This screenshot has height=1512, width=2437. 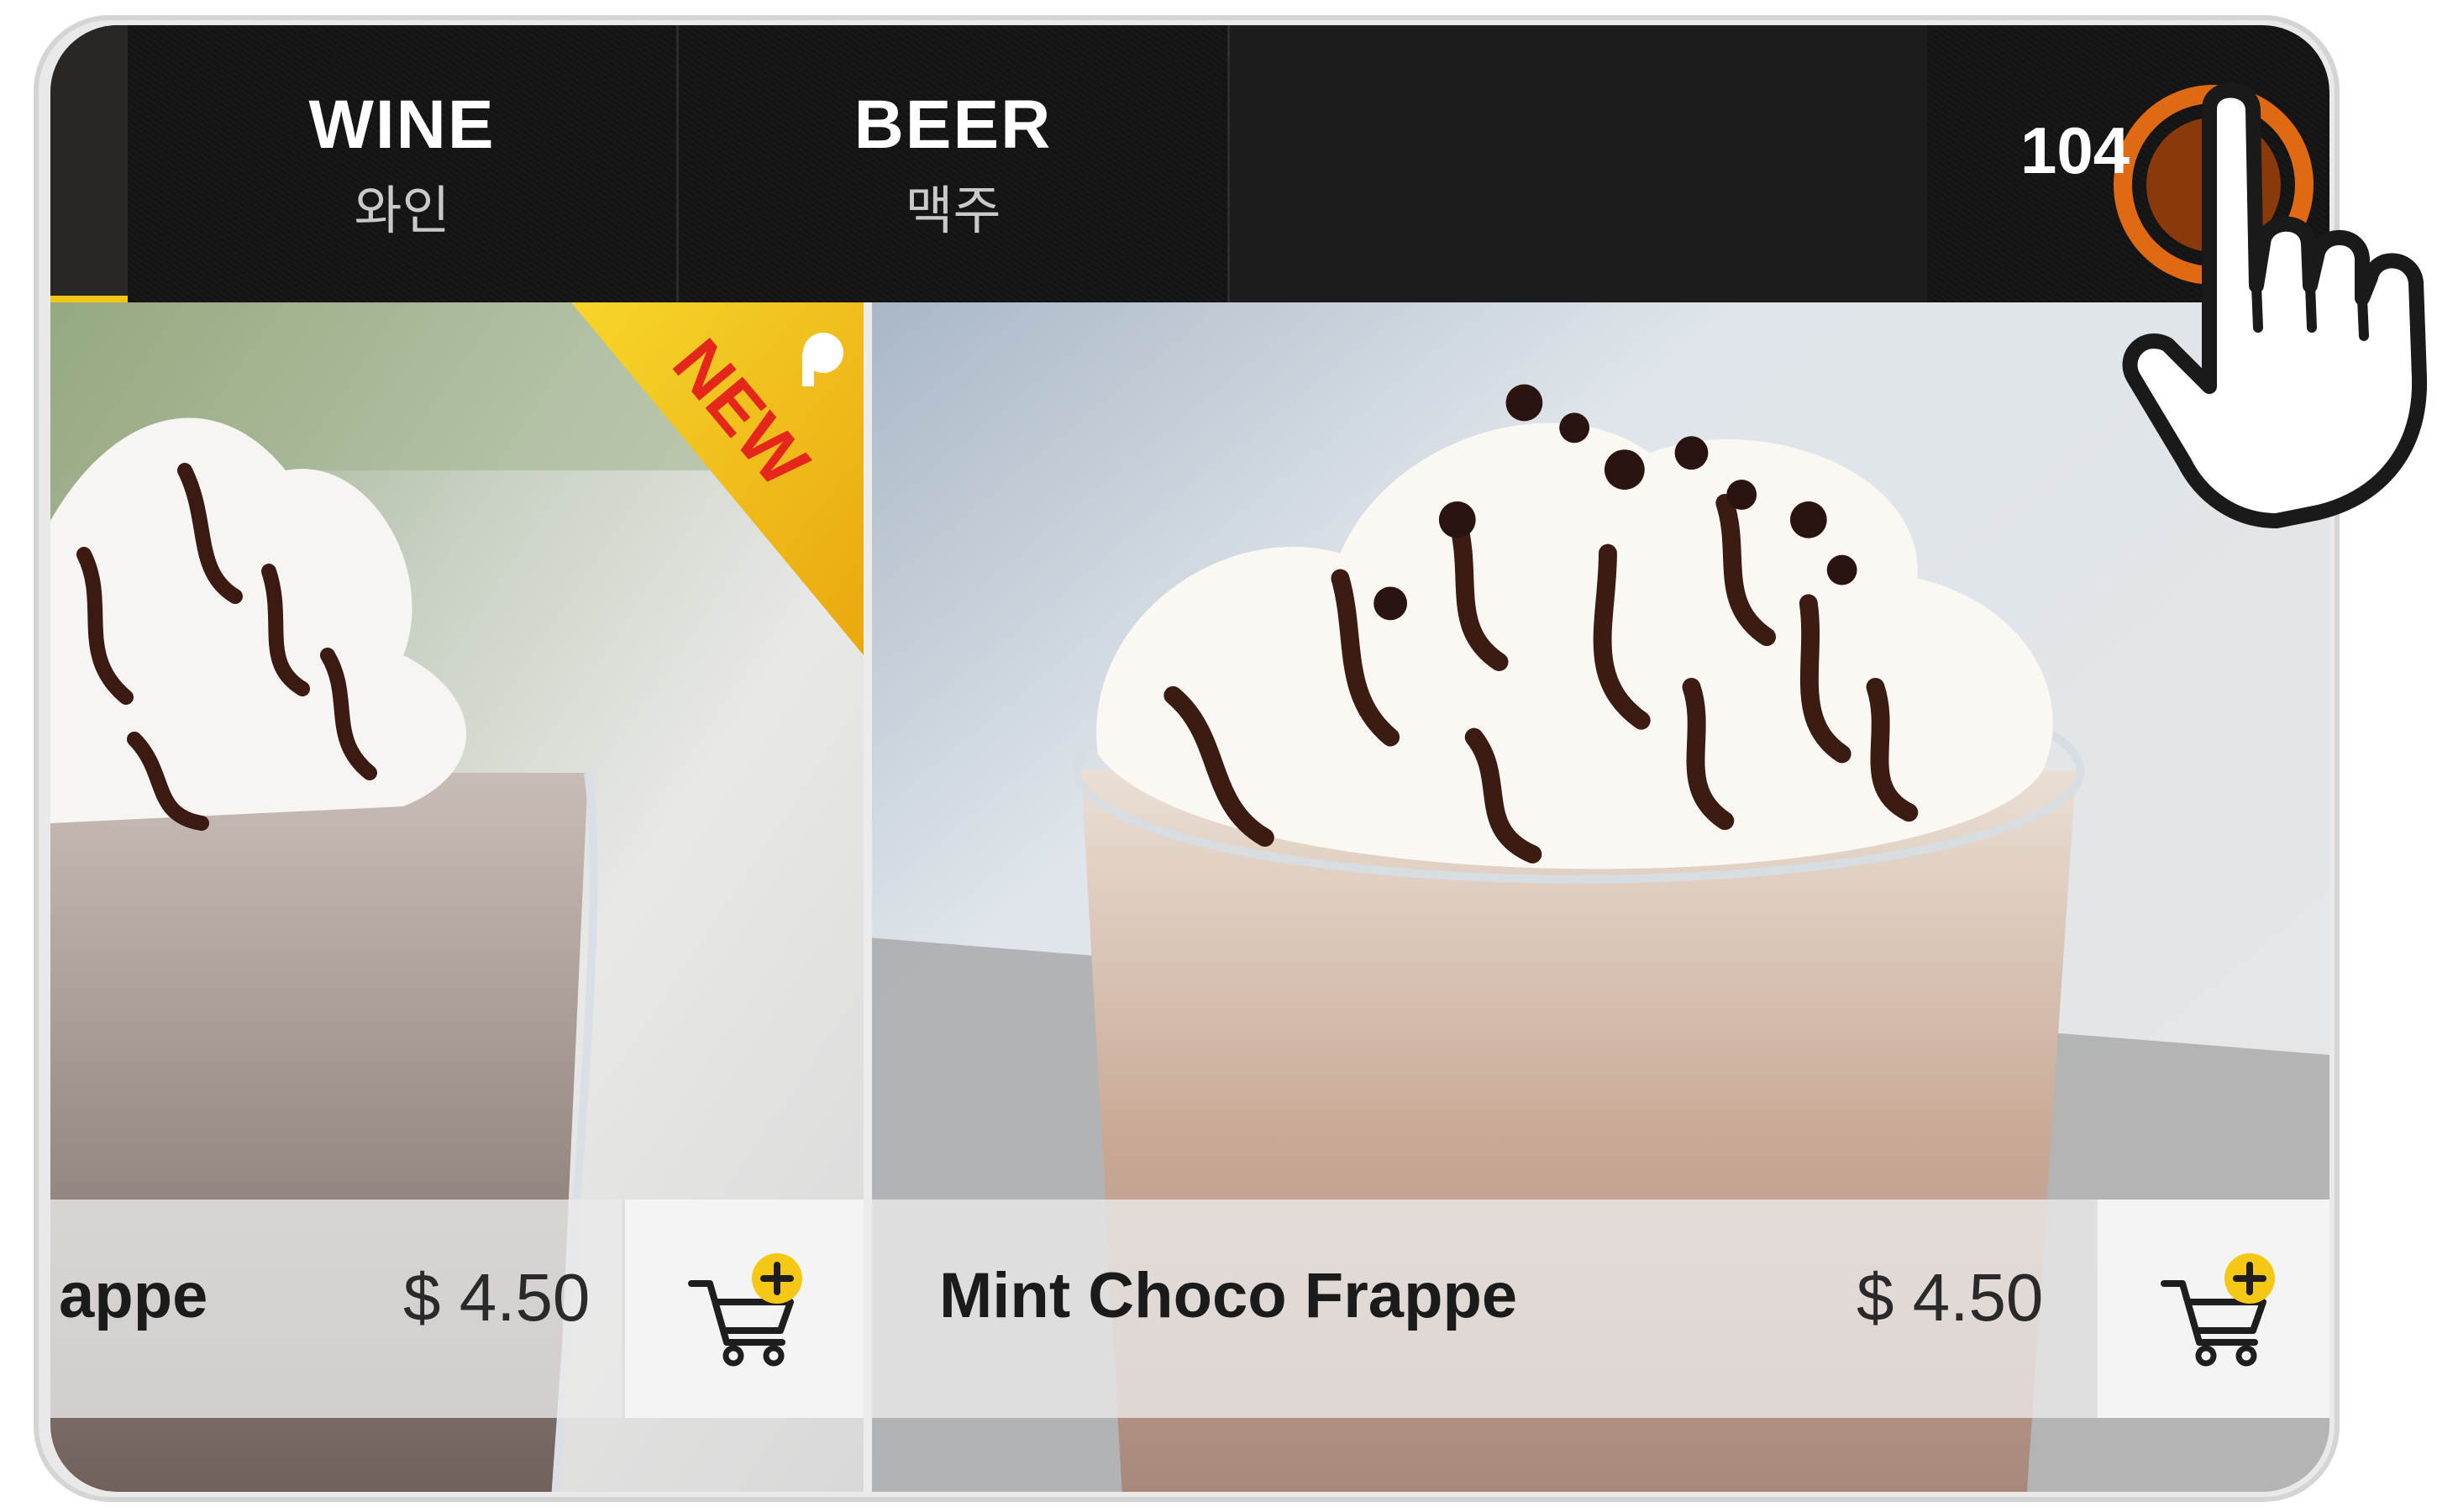 What do you see at coordinates (89, 160) in the screenshot?
I see `tab-previous` at bounding box center [89, 160].